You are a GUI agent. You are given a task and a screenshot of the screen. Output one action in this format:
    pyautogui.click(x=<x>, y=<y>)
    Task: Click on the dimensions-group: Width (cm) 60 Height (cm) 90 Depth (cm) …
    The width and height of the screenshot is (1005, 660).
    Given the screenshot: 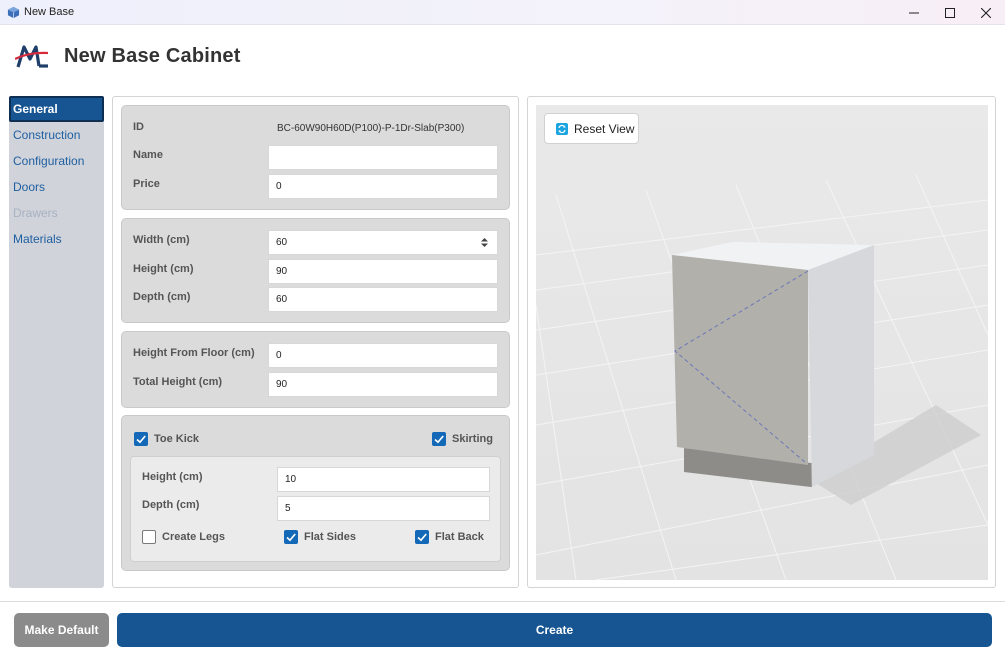 What is the action you would take?
    pyautogui.click(x=315, y=270)
    